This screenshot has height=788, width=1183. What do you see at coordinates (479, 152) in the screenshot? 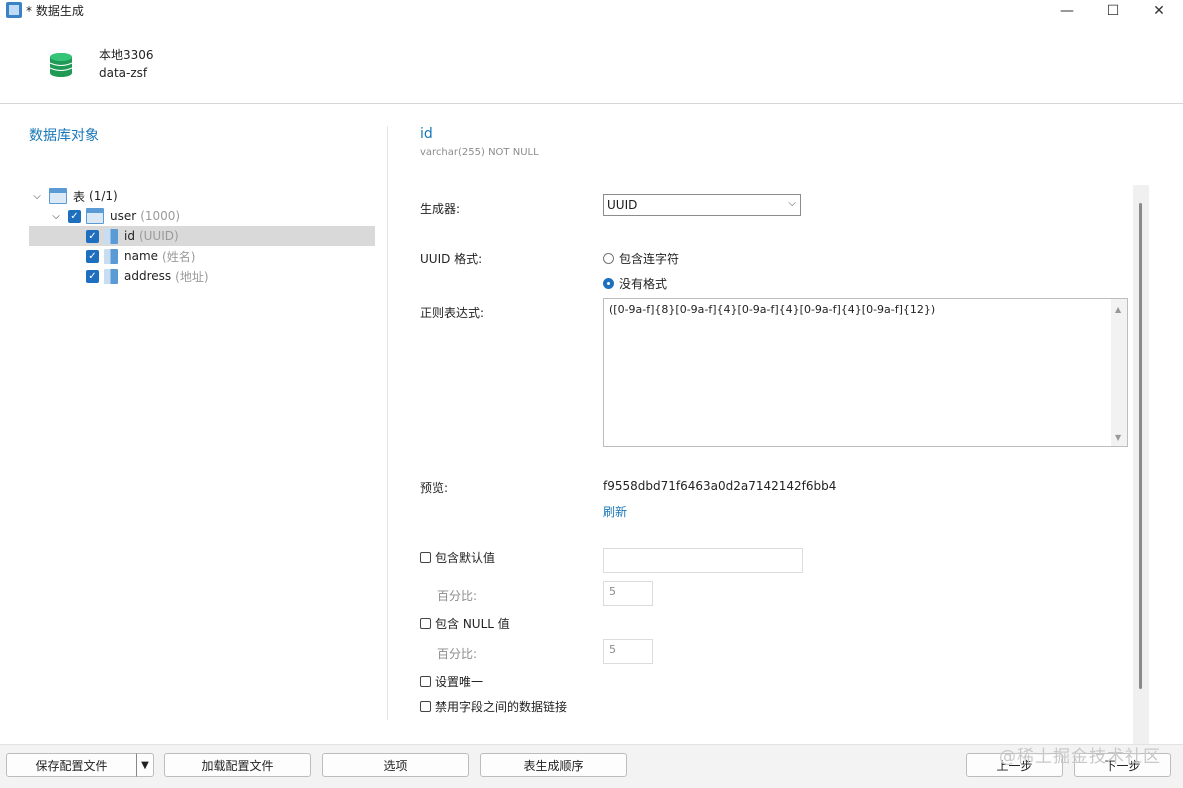
I see `field-type: varchar(255) NOT NULL` at bounding box center [479, 152].